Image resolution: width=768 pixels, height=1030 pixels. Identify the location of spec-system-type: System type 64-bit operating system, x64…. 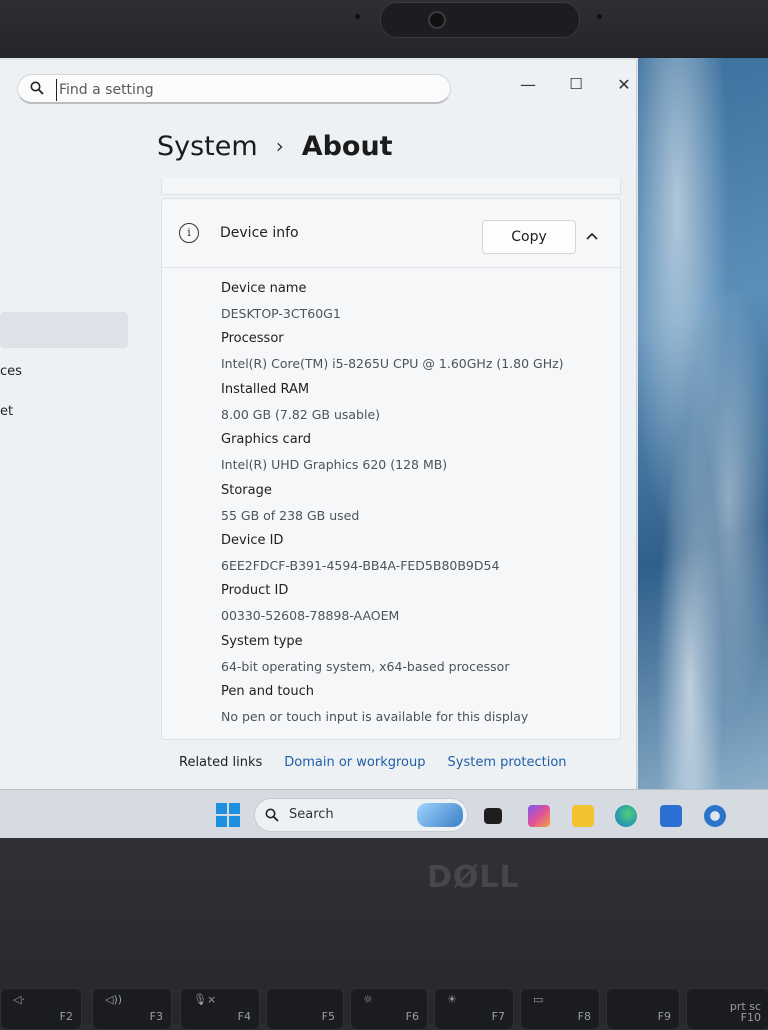
(416, 655).